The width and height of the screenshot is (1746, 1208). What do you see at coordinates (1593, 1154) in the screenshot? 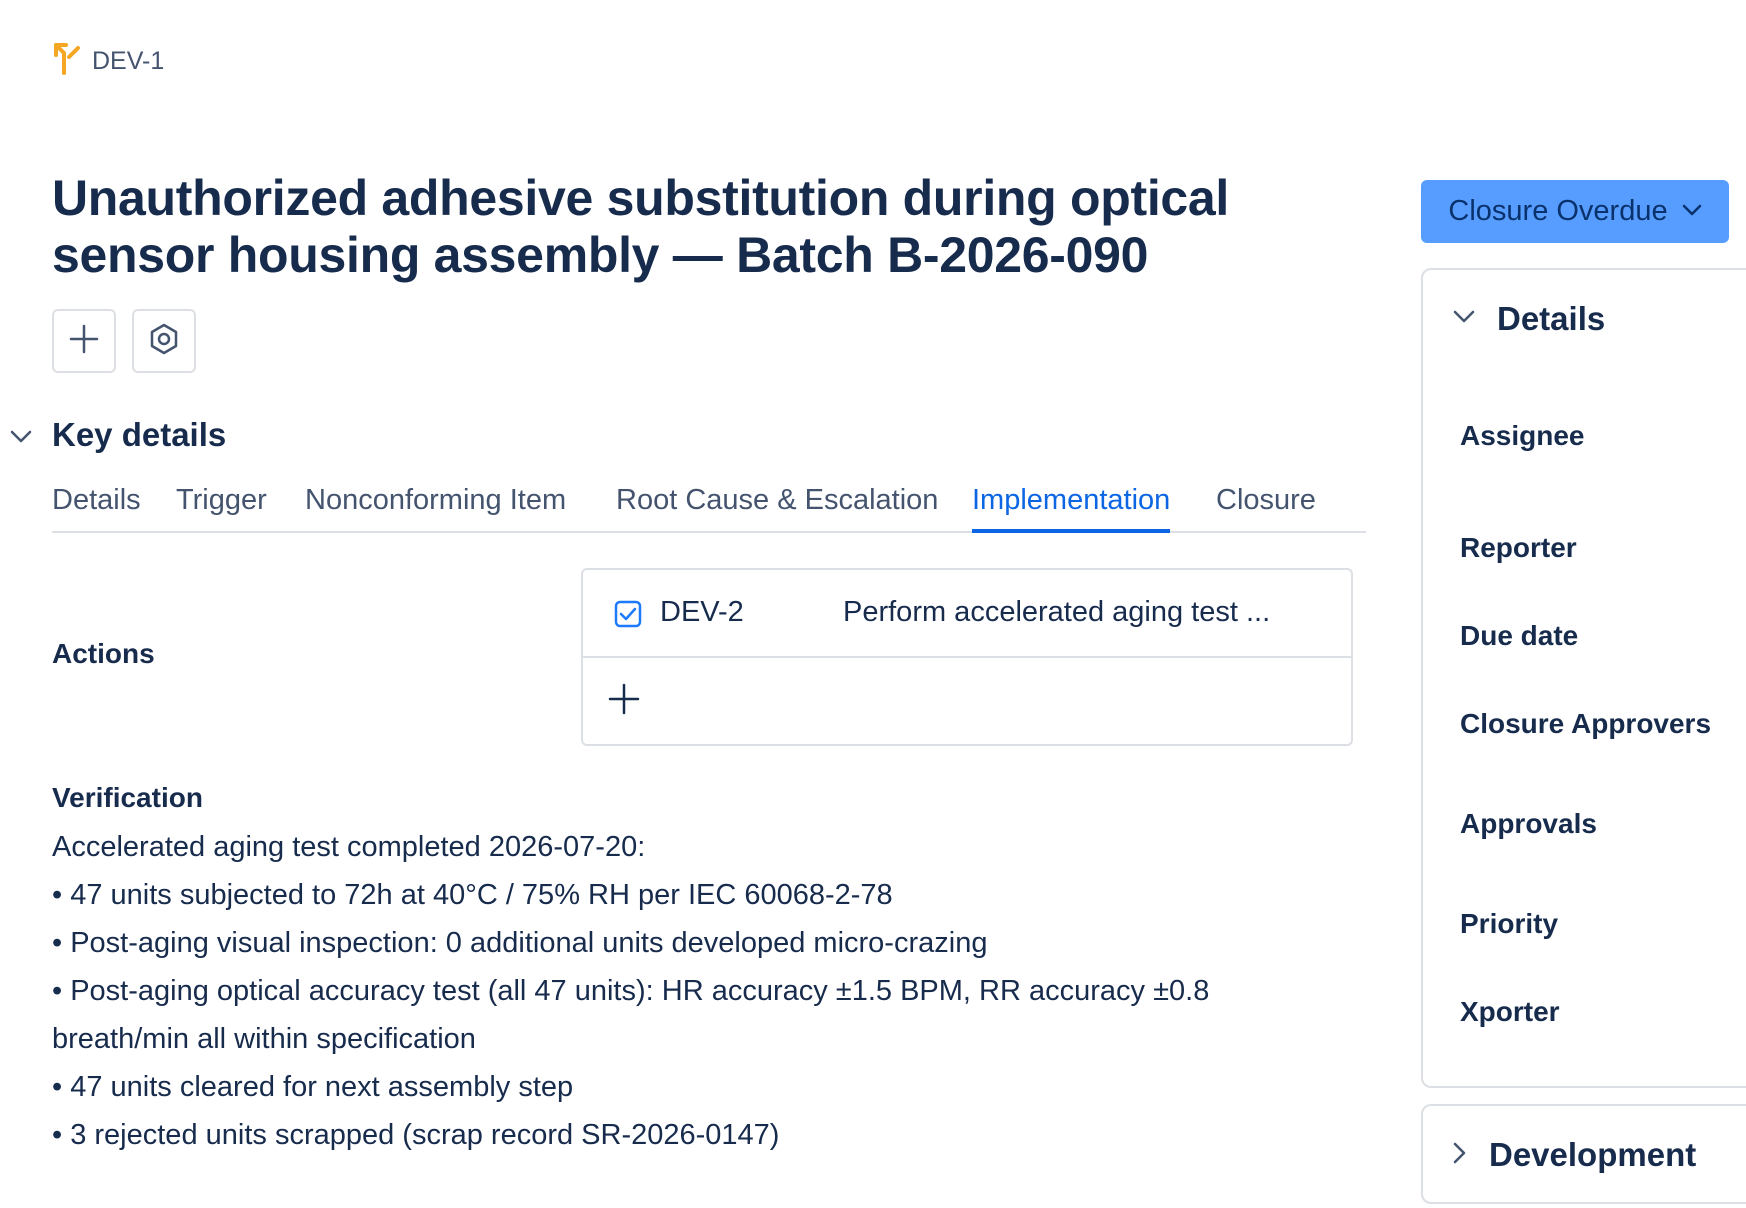
I see `development-panel-title: Development` at bounding box center [1593, 1154].